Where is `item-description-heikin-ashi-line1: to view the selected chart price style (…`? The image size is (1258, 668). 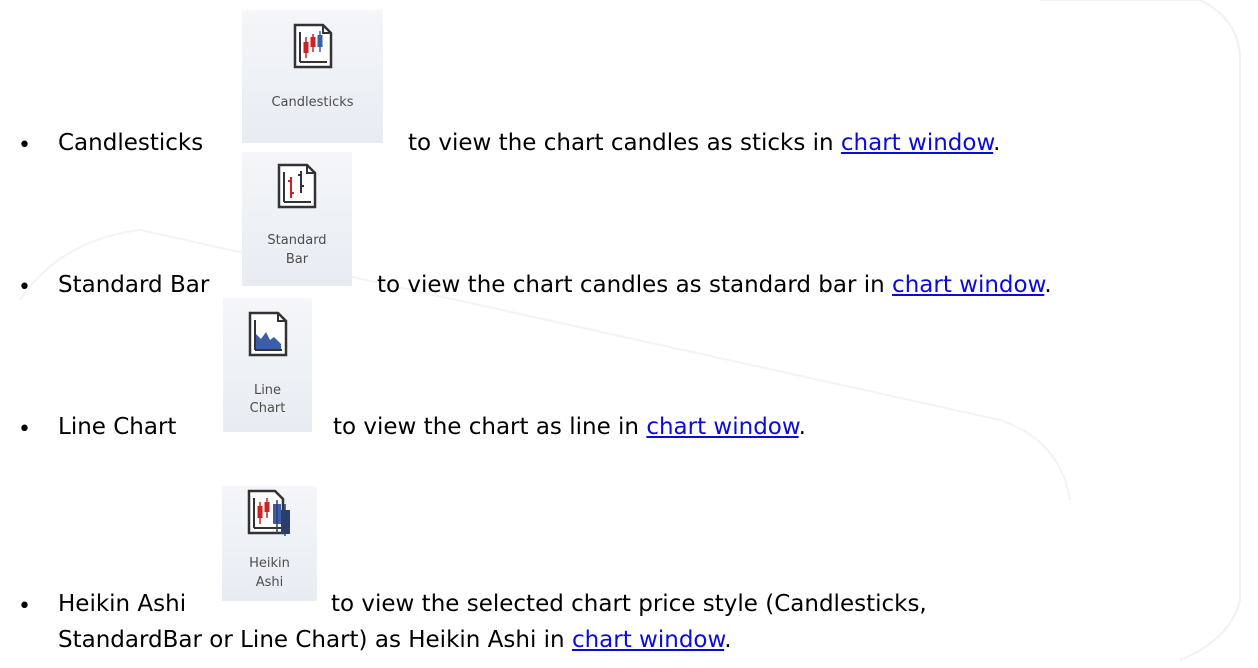
item-description-heikin-ashi-line1: to view the selected chart price style (… is located at coordinates (629, 604).